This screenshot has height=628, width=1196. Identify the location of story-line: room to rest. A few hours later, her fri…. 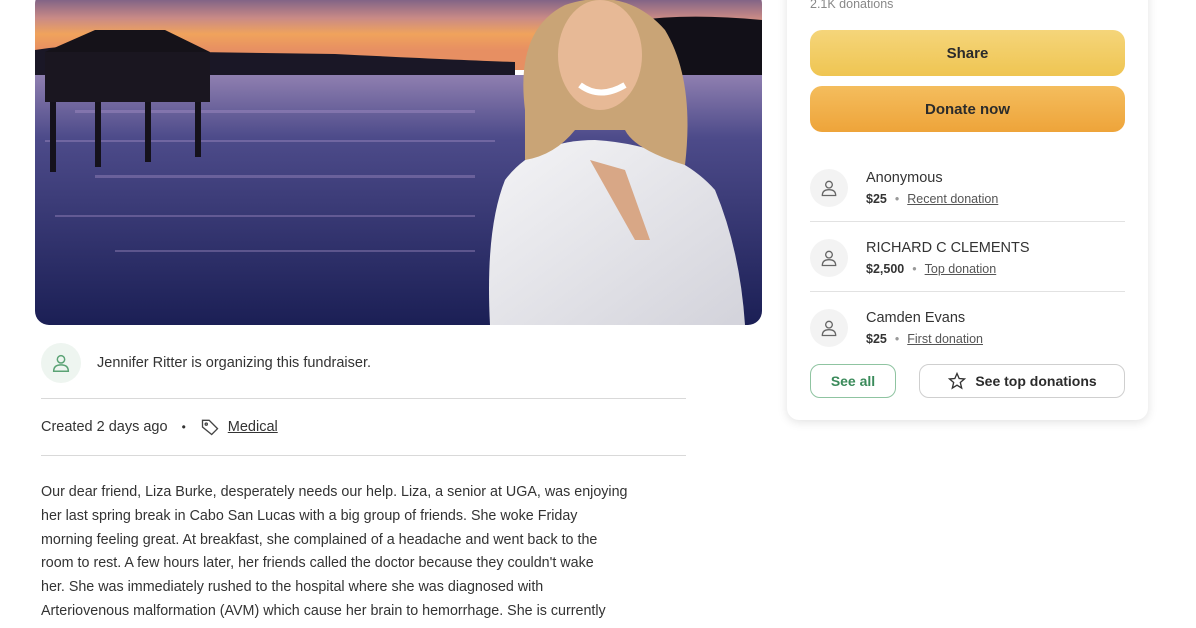
(317, 563).